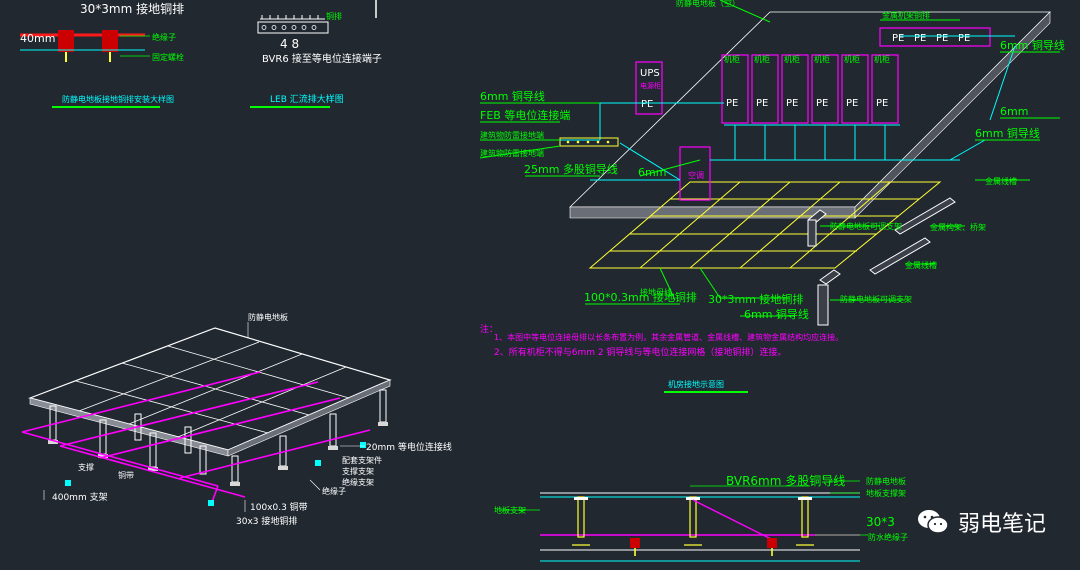 Image resolution: width=1080 pixels, height=570 pixels. I want to click on rd-6mm-bottom: 6mm 铜导线, so click(776, 314).